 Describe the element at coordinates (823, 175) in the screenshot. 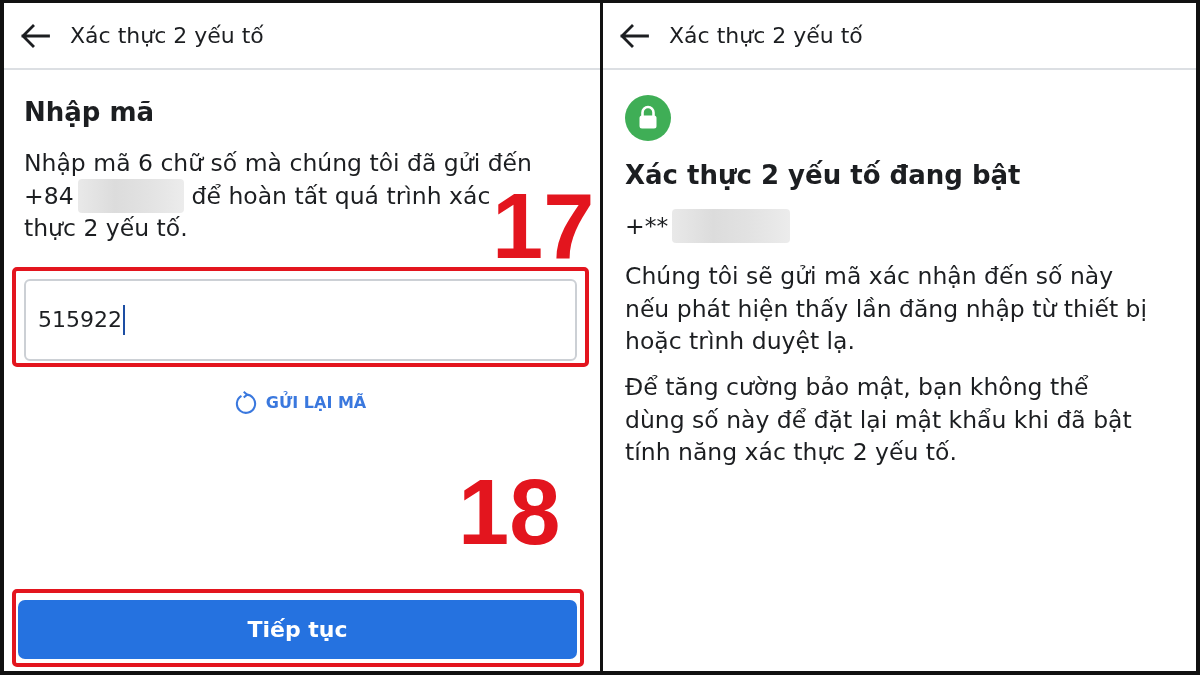

I see `status-heading: Xác thực 2 yếu tố đang bật` at that location.